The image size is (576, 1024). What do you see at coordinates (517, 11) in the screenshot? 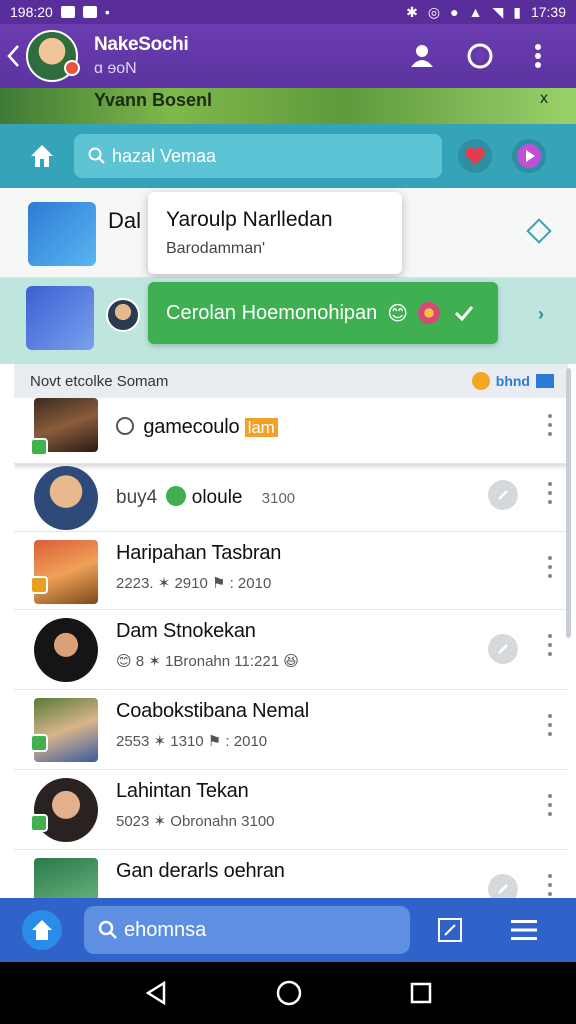
I see `battery-icon: ▮` at bounding box center [517, 11].